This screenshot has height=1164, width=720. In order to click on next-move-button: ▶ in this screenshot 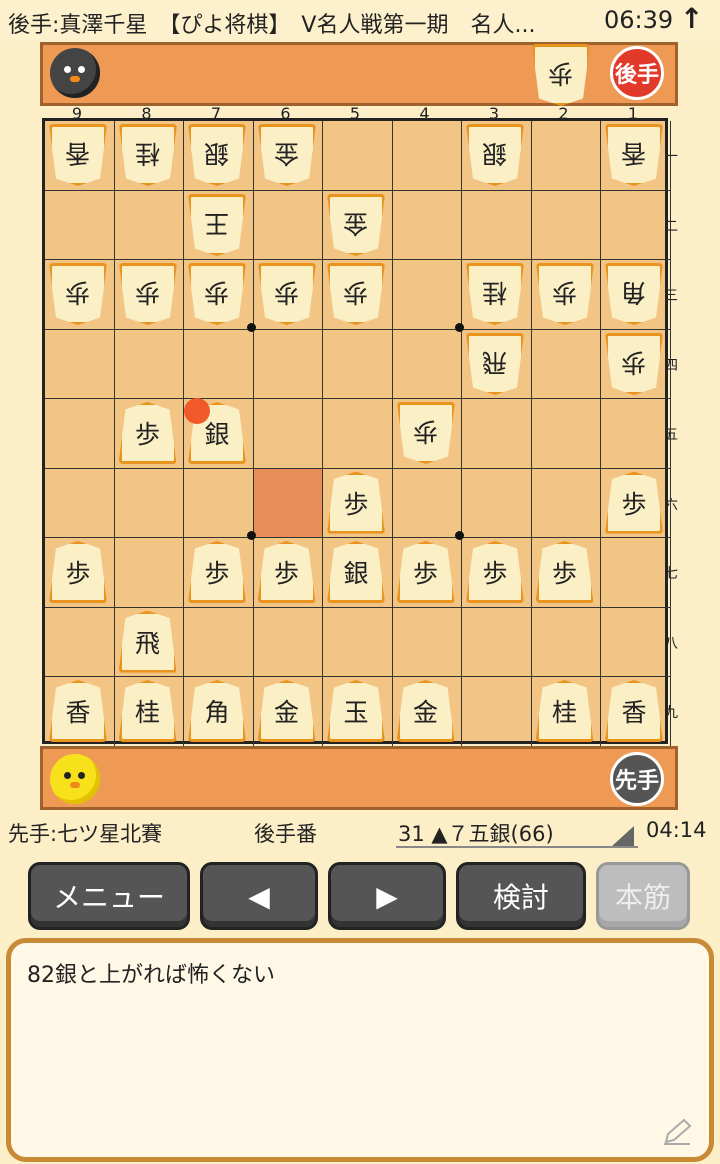, I will do `click(387, 896)`.